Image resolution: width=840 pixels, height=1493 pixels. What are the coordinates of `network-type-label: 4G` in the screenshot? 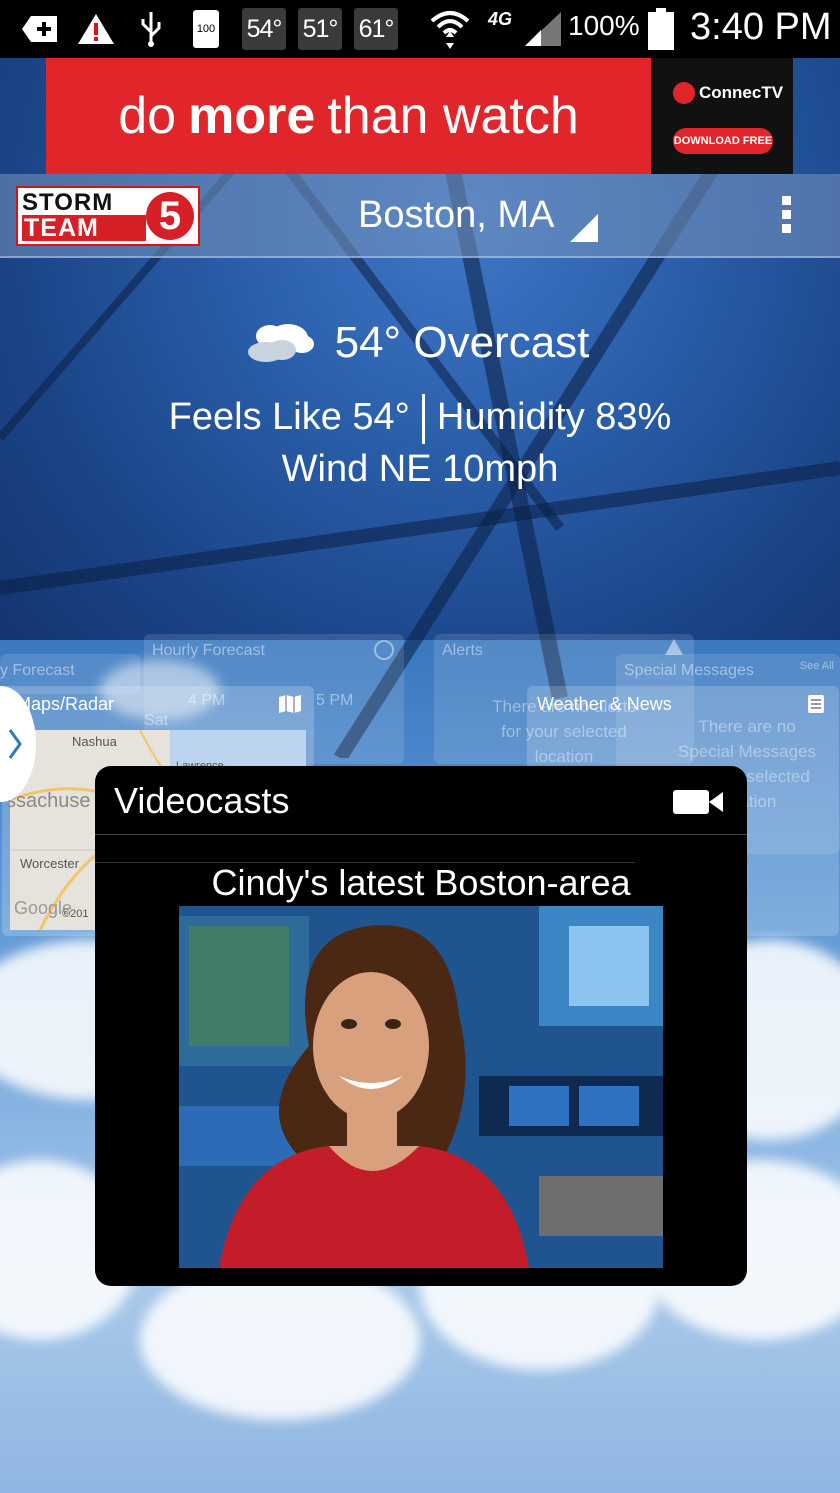 It's located at (499, 19).